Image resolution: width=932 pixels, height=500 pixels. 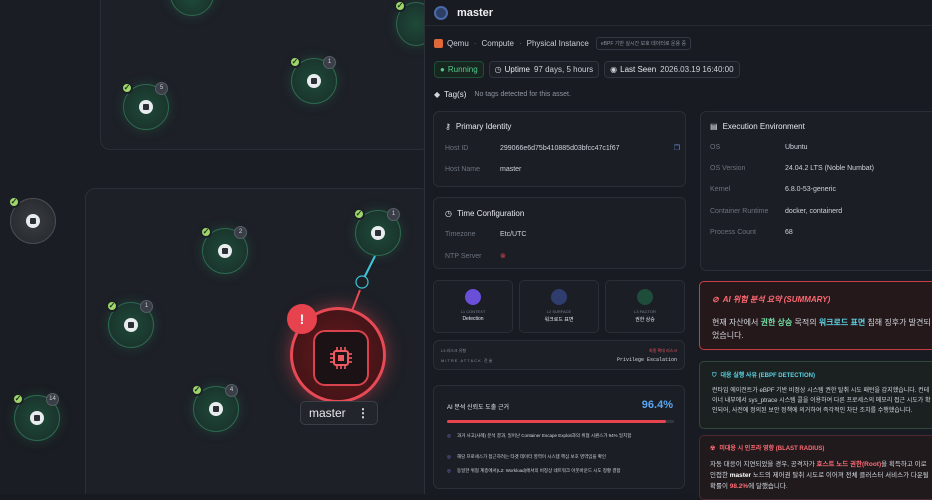 What do you see at coordinates (558, 43) in the screenshot?
I see `breadcrumb-item: Physical Instance` at bounding box center [558, 43].